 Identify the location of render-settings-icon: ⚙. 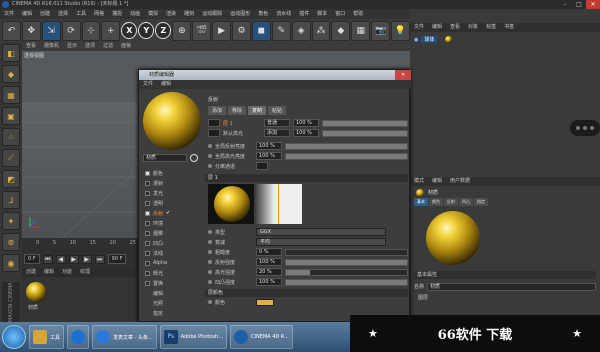
(241, 30).